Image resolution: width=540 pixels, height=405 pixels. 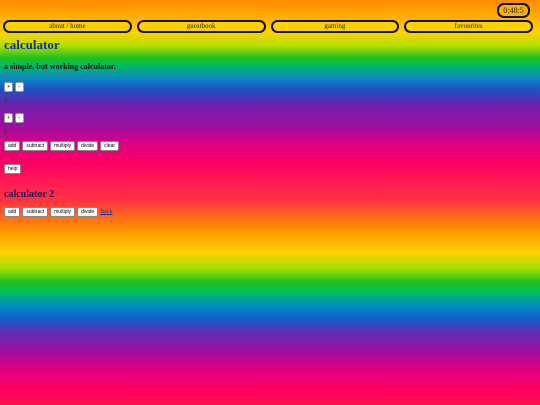 What do you see at coordinates (335, 26) in the screenshot?
I see `nav-gaming: gaming` at bounding box center [335, 26].